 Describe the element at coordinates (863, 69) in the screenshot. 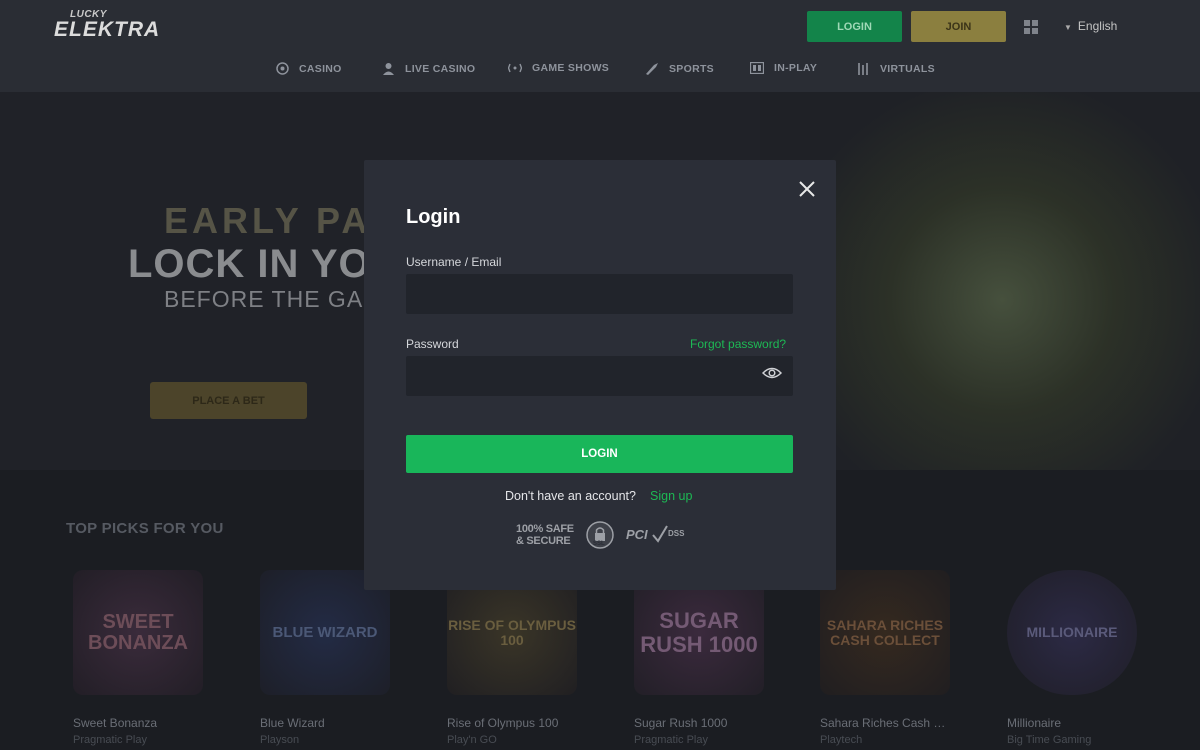

I see `virtuals-icon` at that location.